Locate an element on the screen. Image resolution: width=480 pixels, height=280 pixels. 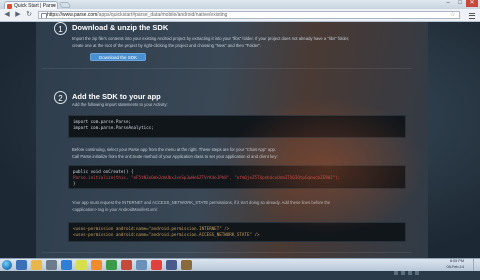
opera-icon is located at coordinates (156, 265).